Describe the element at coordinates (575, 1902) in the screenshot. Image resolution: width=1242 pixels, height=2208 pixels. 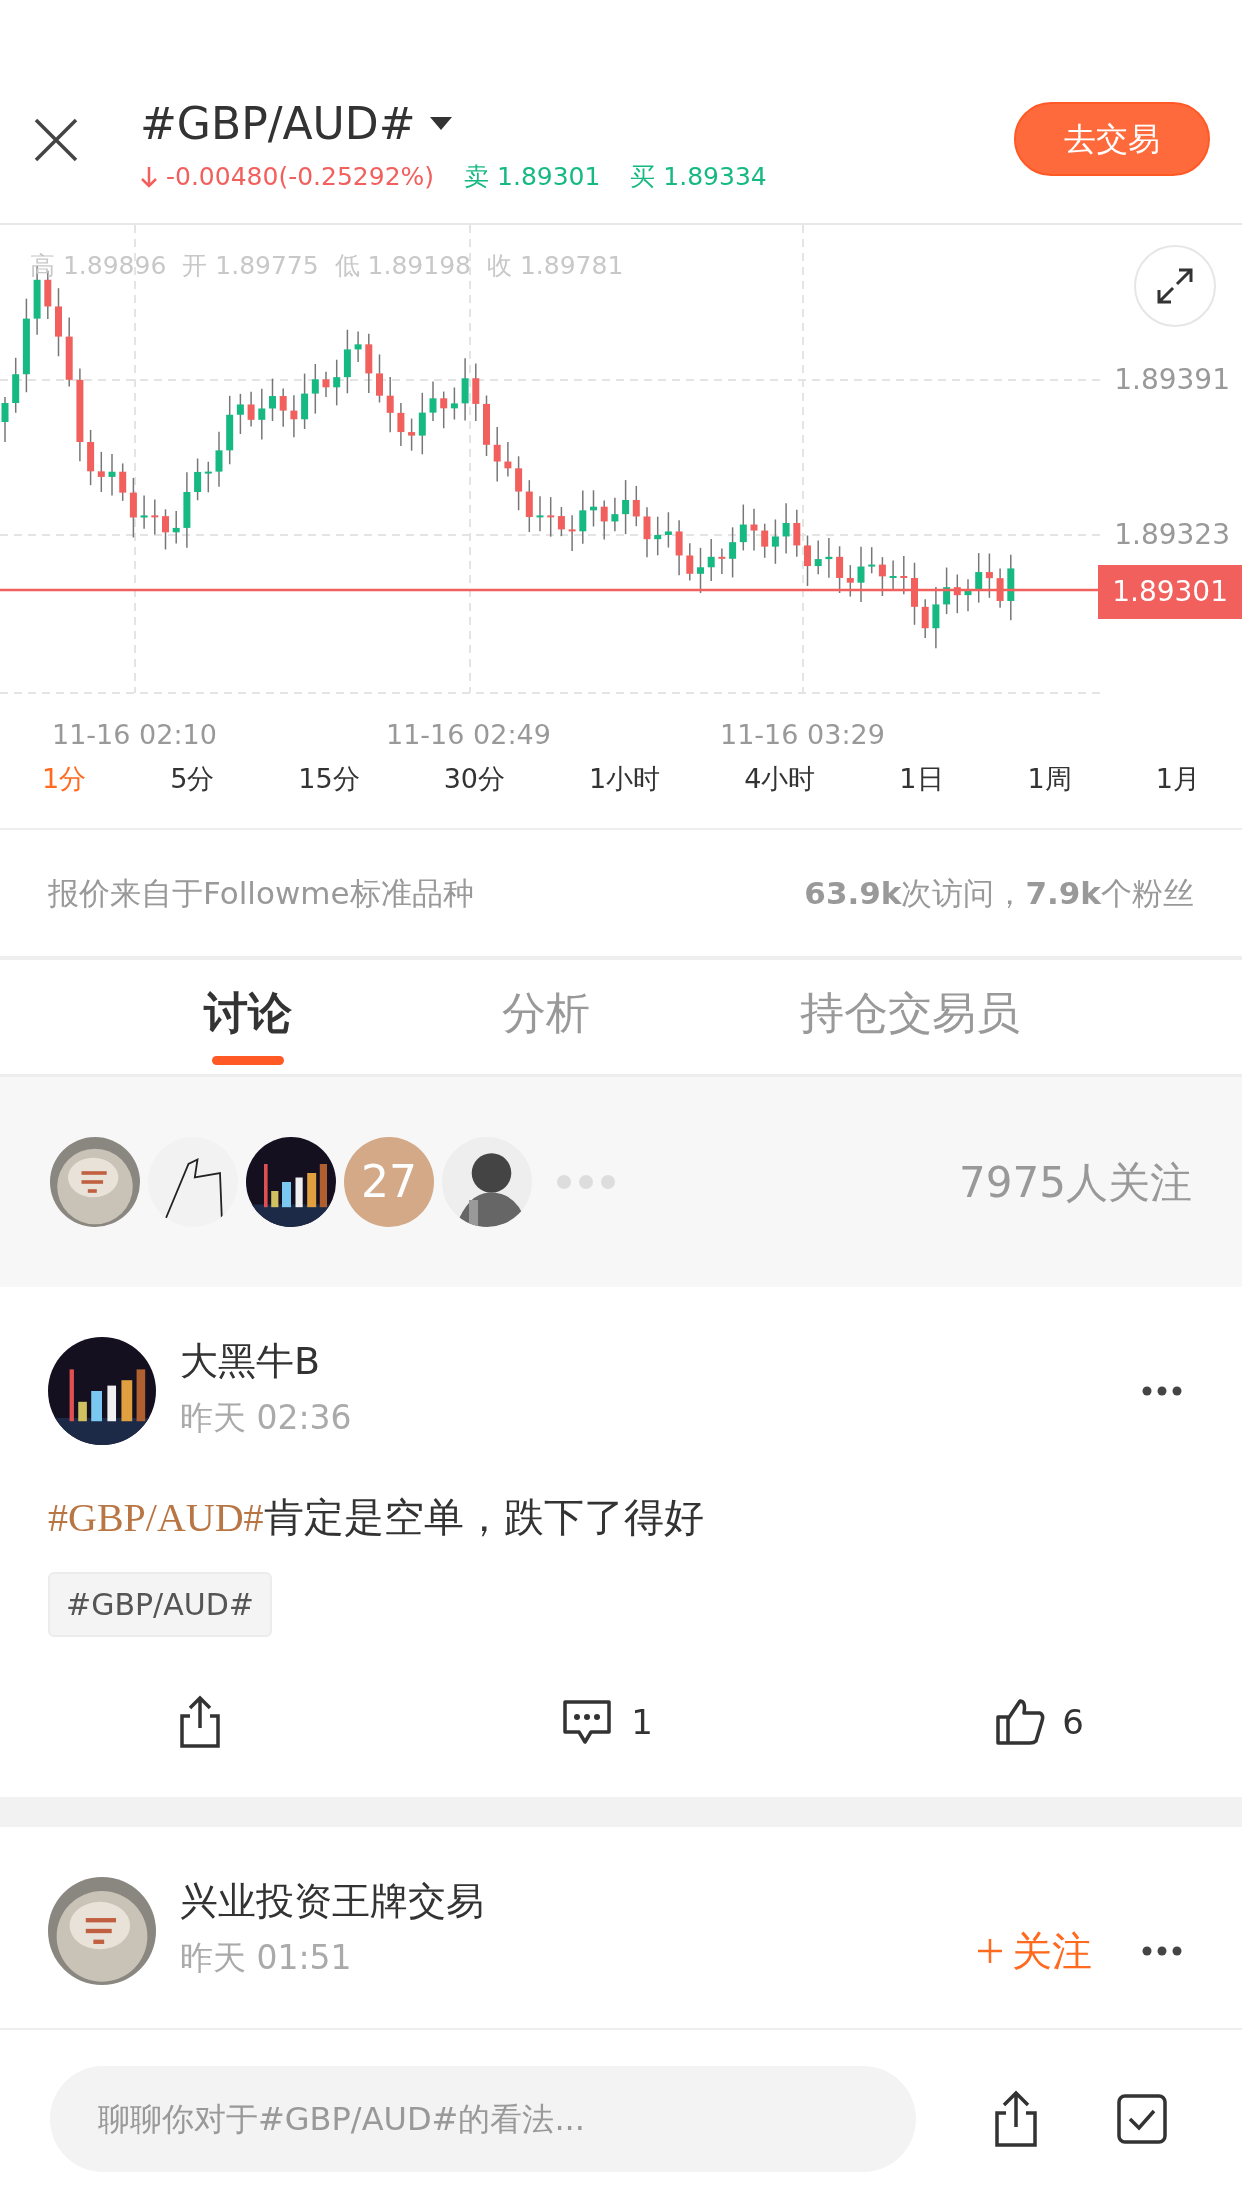
I see `author-name: 兴业投资王牌交易` at that location.